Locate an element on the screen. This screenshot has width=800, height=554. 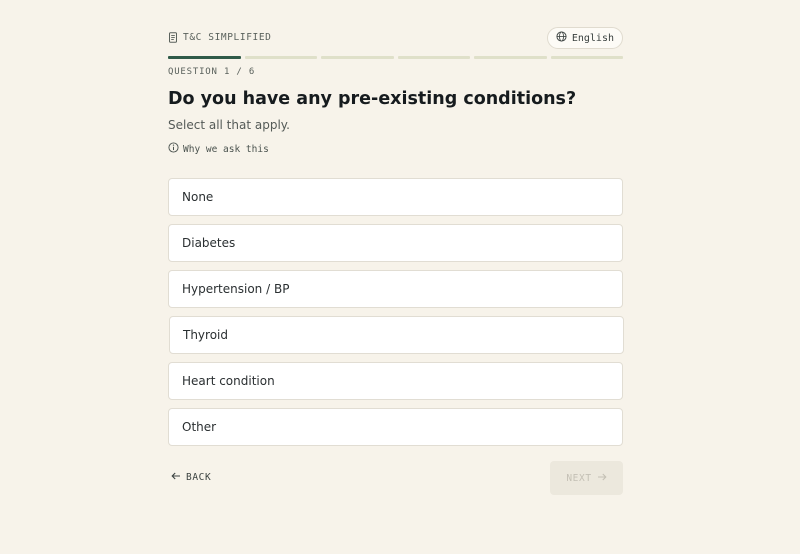
option-none: None is located at coordinates (395, 197).